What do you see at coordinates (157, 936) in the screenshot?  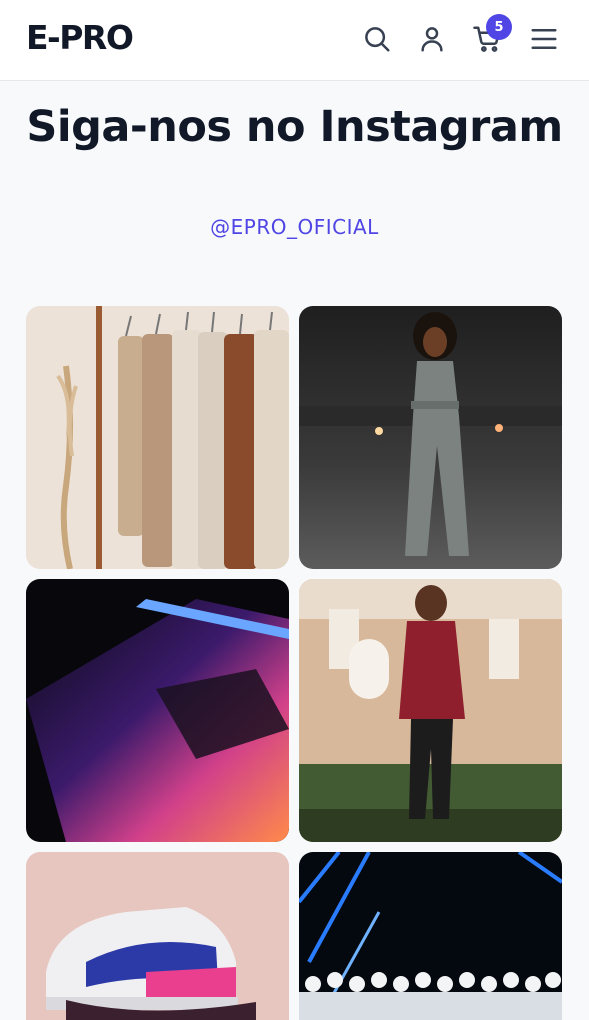 I see `gallery-photo-sneaker` at bounding box center [157, 936].